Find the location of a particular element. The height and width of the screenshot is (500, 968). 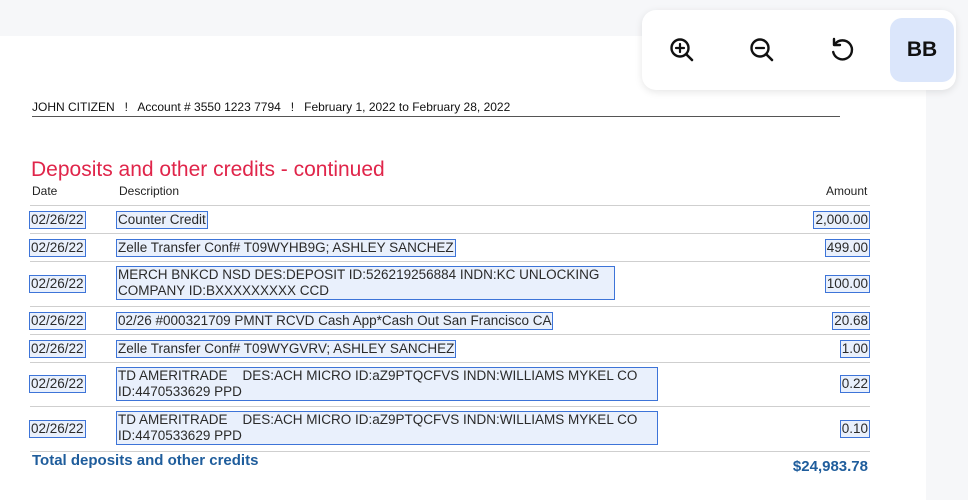

zoom-in-icon is located at coordinates (682, 50).